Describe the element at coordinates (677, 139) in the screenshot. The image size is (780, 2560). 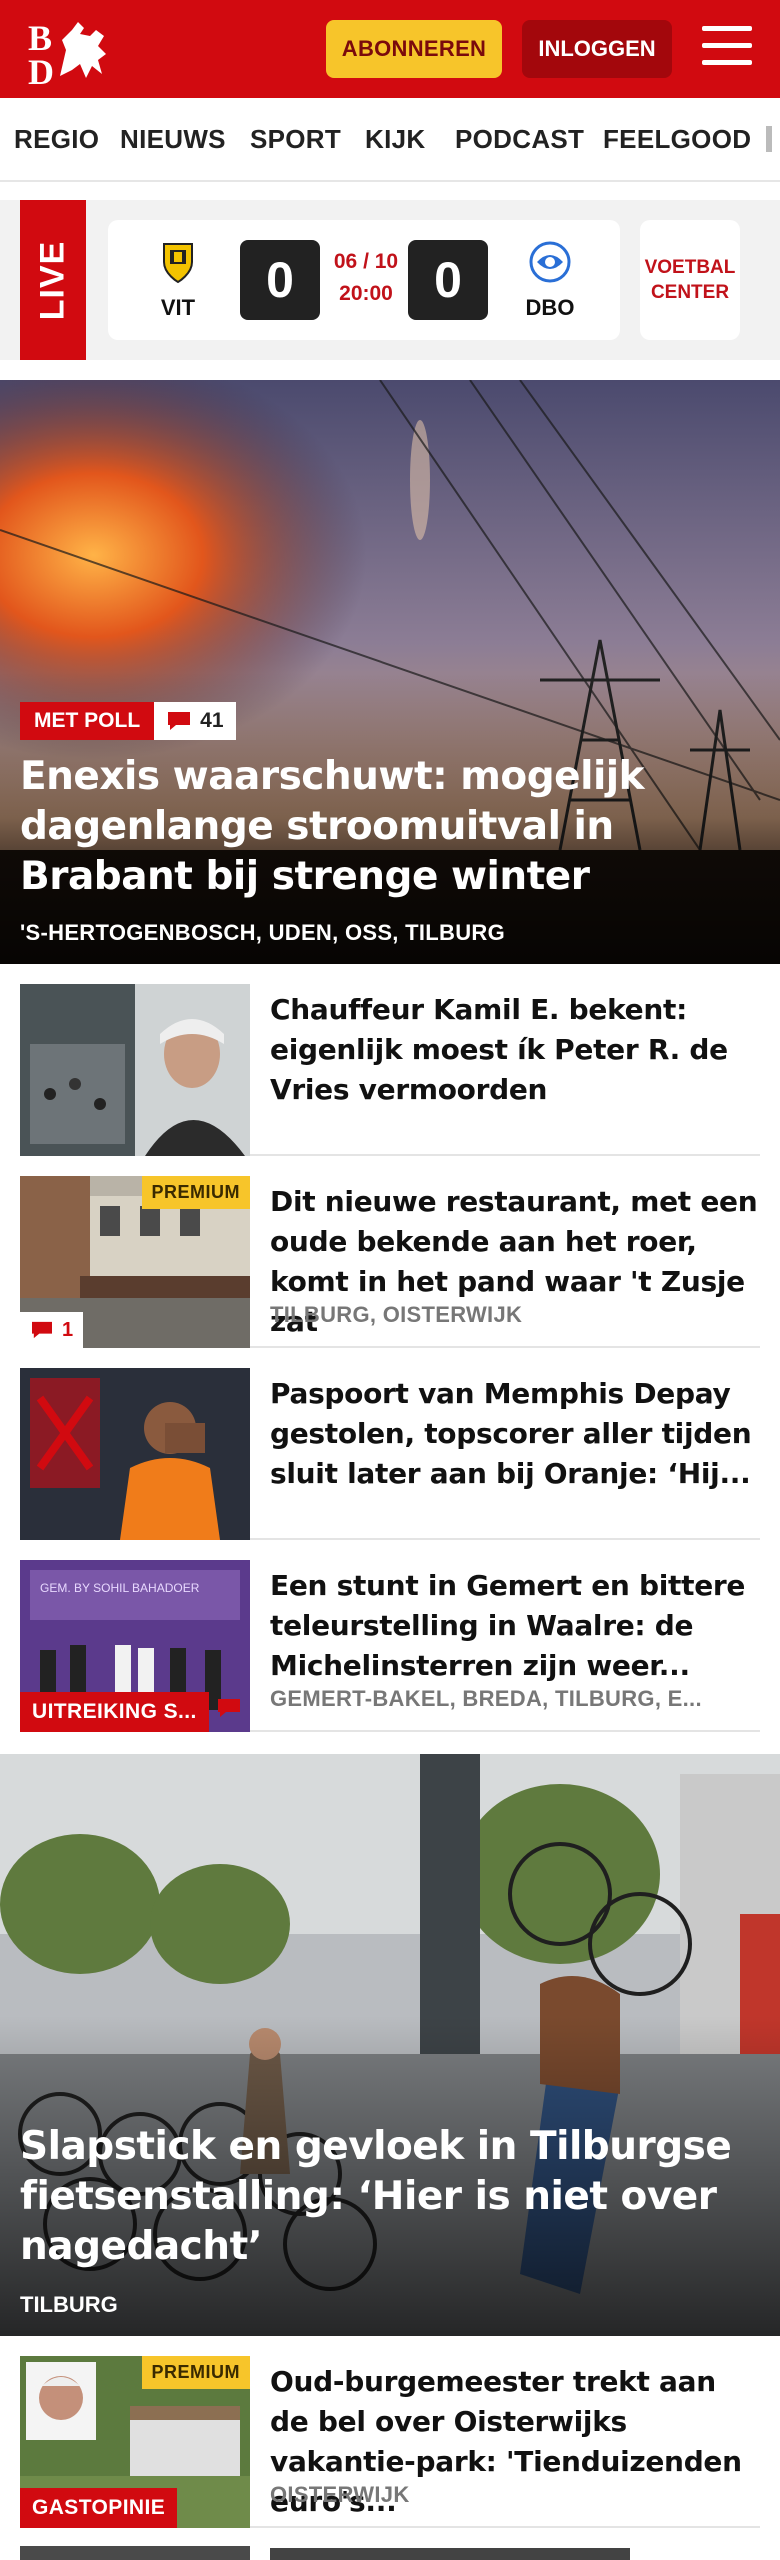
I see `nav-item-feelgood: FEELGOOD` at that location.